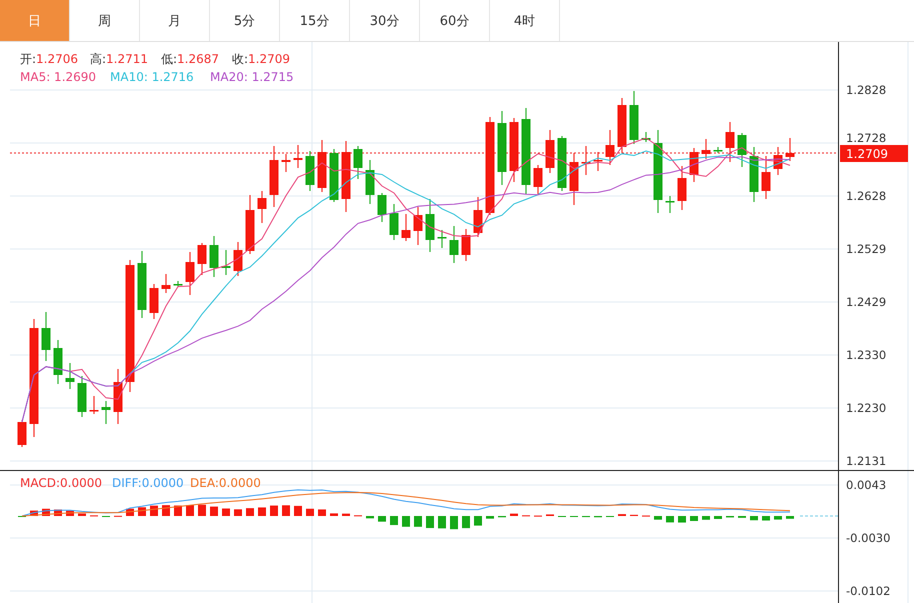  What do you see at coordinates (58, 77) in the screenshot?
I see `ma-reading: MA5: 1.2690` at bounding box center [58, 77].